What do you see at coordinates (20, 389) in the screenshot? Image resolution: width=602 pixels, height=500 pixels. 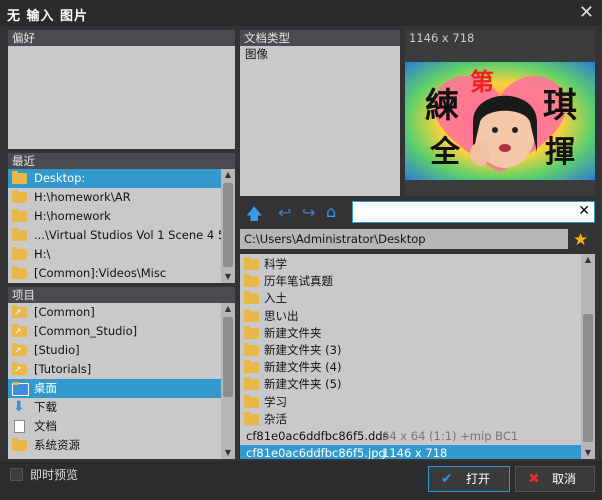 I see `desktop-icon` at bounding box center [20, 389].